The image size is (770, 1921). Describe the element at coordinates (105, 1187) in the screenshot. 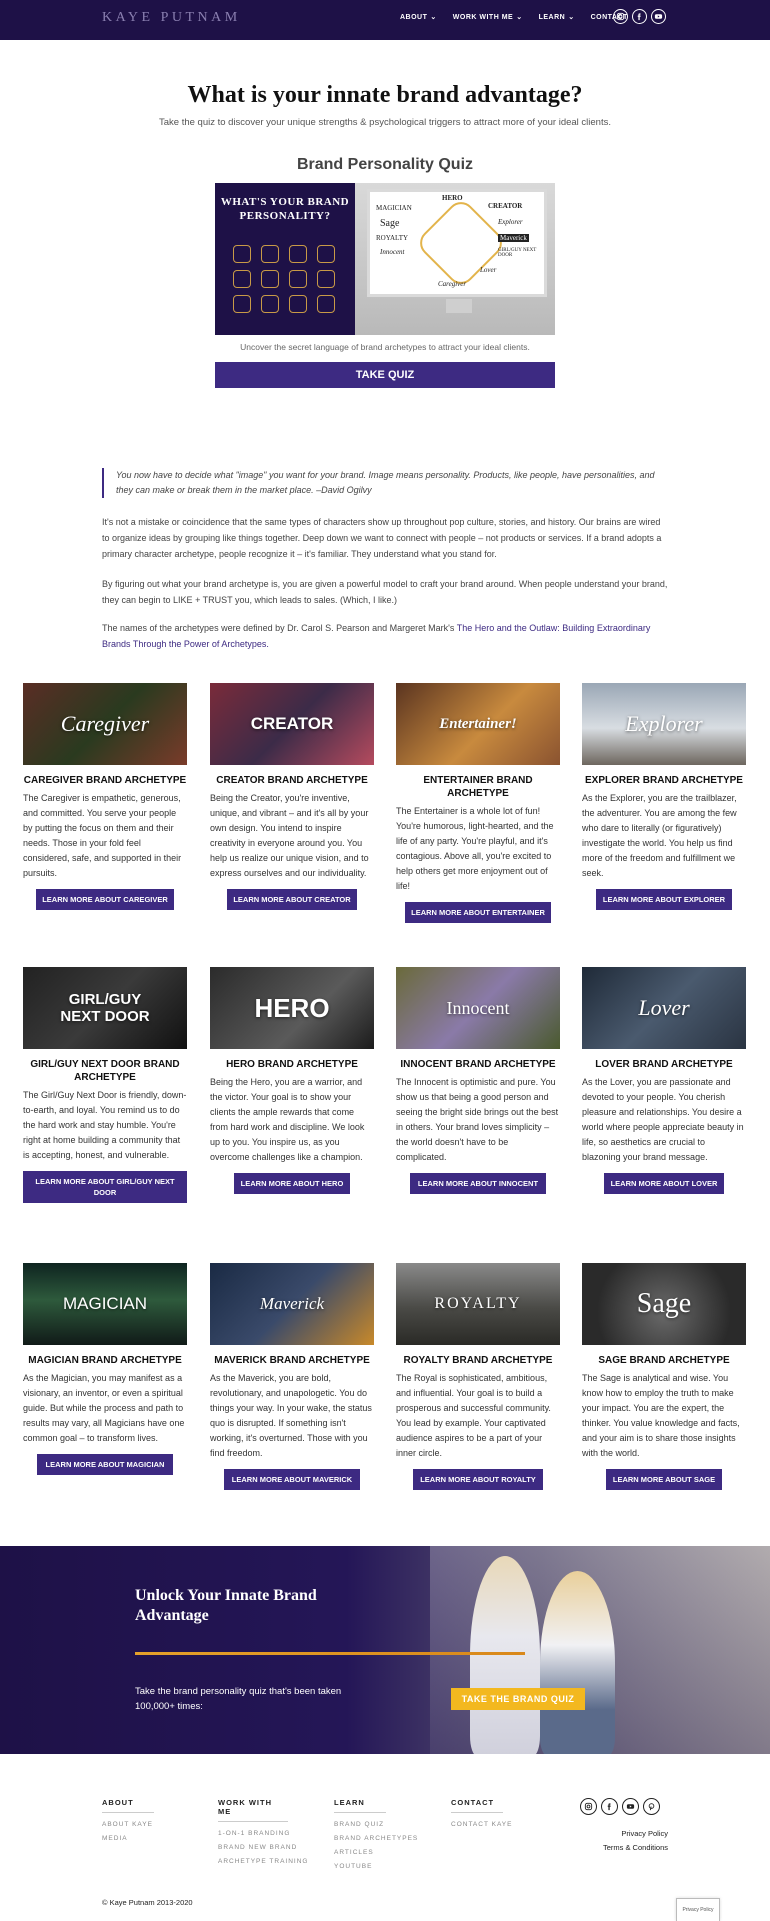

I see `learn-more-girl-guy-next-door-button: LEARN MORE ABOUT GIRL/GUY NEXT DOOR` at that location.